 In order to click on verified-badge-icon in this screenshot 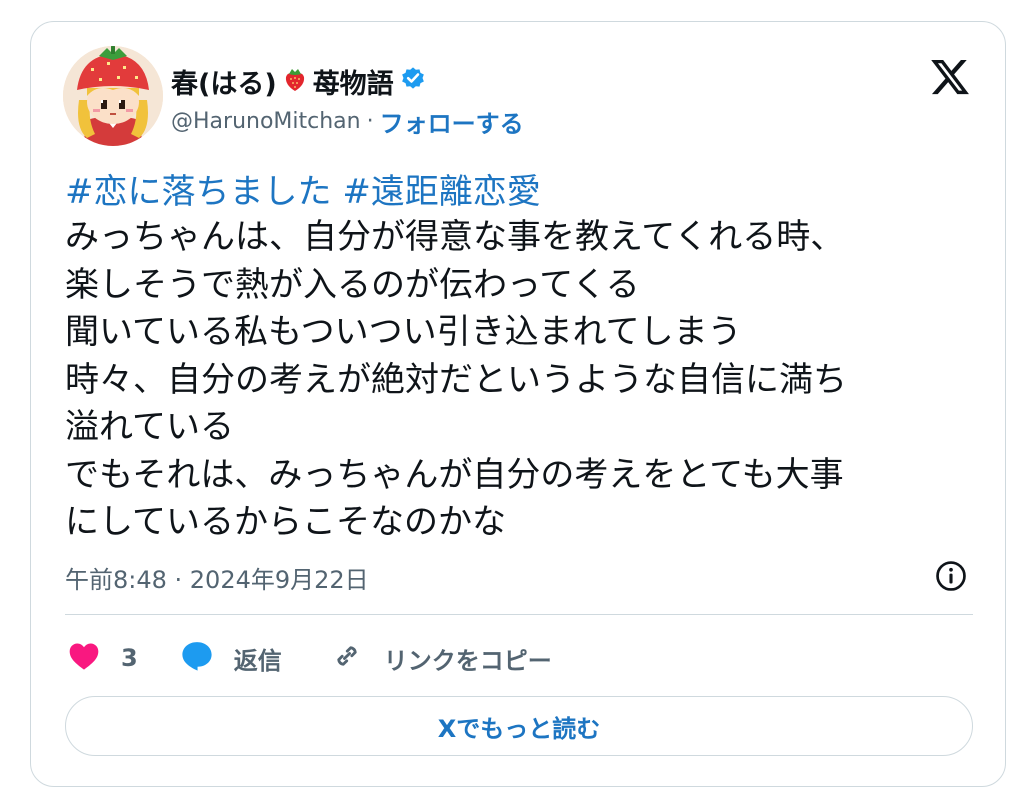, I will do `click(413, 81)`.